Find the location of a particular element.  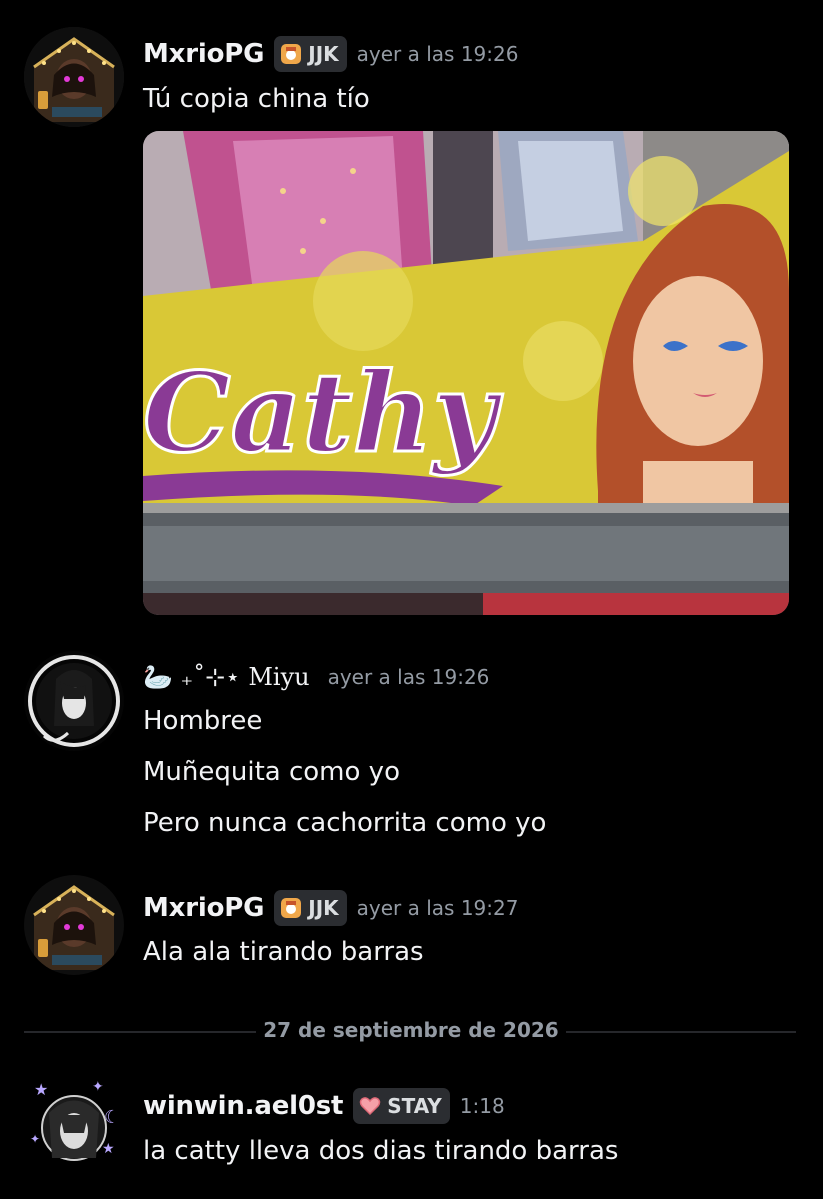

username: Miyu is located at coordinates (278, 677).